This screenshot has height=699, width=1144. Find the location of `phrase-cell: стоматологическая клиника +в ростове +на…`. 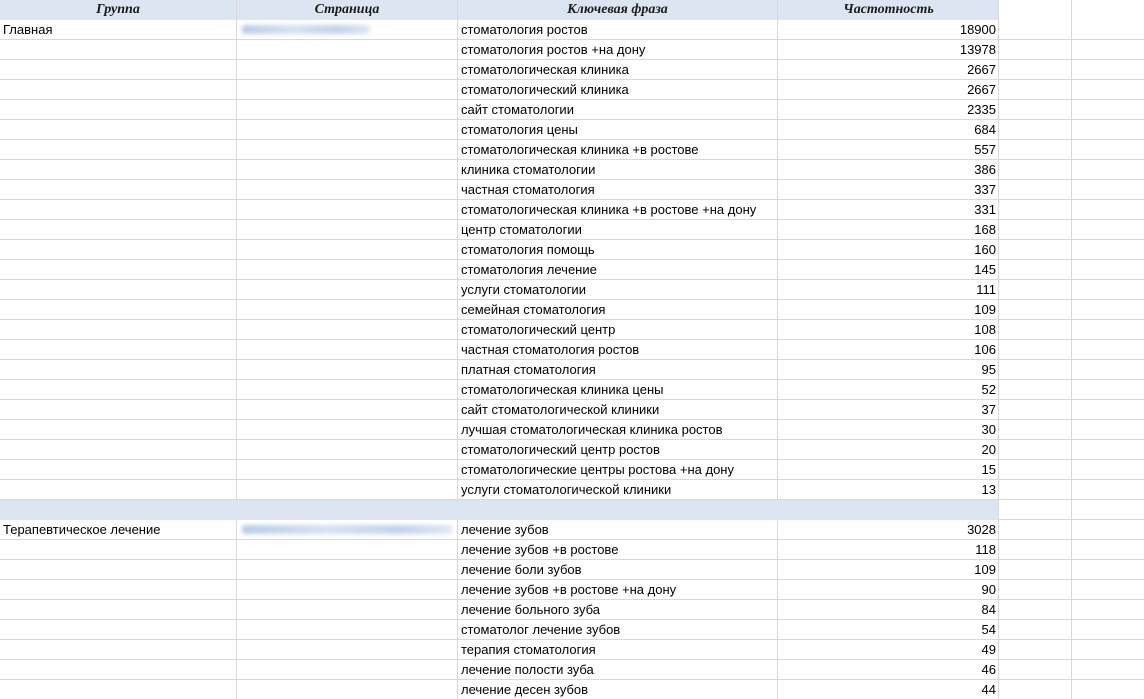

phrase-cell: стоматологическая клиника +в ростове +на… is located at coordinates (618, 210).